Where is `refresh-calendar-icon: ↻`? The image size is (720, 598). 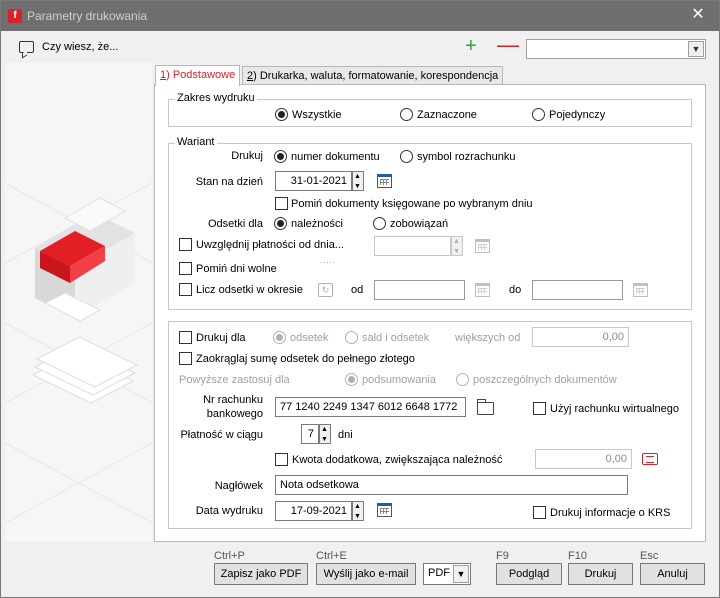
refresh-calendar-icon: ↻ is located at coordinates (325, 290).